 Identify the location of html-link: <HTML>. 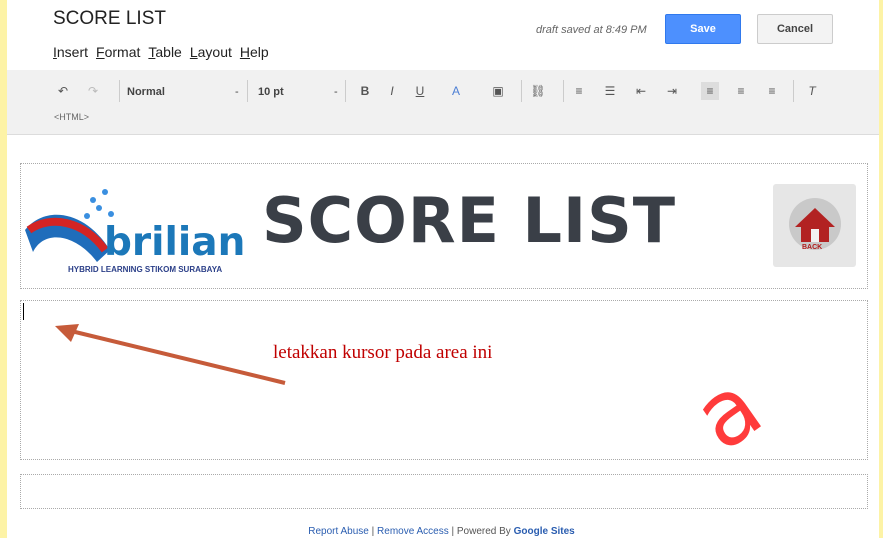
(71, 117).